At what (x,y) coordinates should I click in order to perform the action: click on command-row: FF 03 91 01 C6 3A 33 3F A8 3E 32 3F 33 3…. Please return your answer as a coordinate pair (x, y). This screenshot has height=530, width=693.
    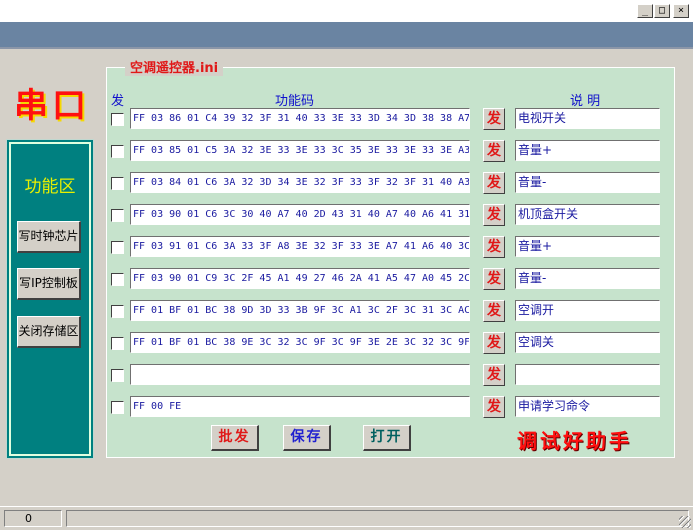
    Looking at the image, I should click on (391, 247).